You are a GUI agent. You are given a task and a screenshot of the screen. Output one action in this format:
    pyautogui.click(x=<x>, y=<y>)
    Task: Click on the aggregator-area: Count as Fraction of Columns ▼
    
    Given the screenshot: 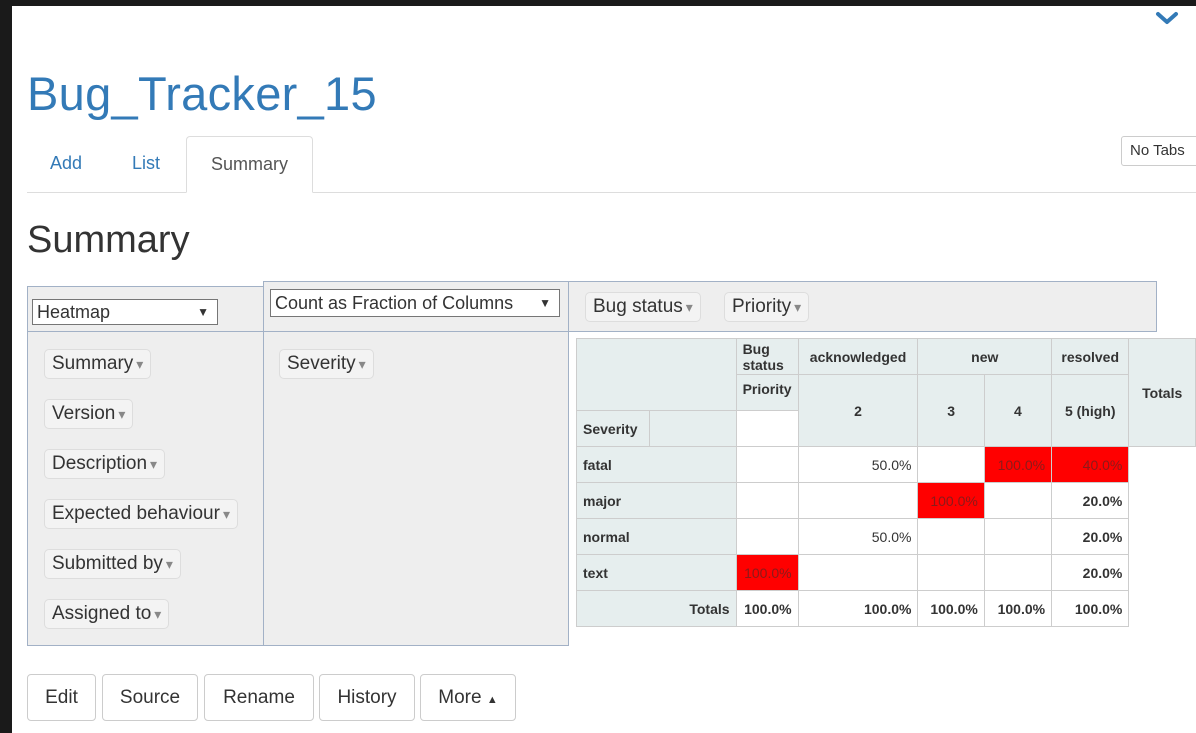 What is the action you would take?
    pyautogui.click(x=416, y=306)
    